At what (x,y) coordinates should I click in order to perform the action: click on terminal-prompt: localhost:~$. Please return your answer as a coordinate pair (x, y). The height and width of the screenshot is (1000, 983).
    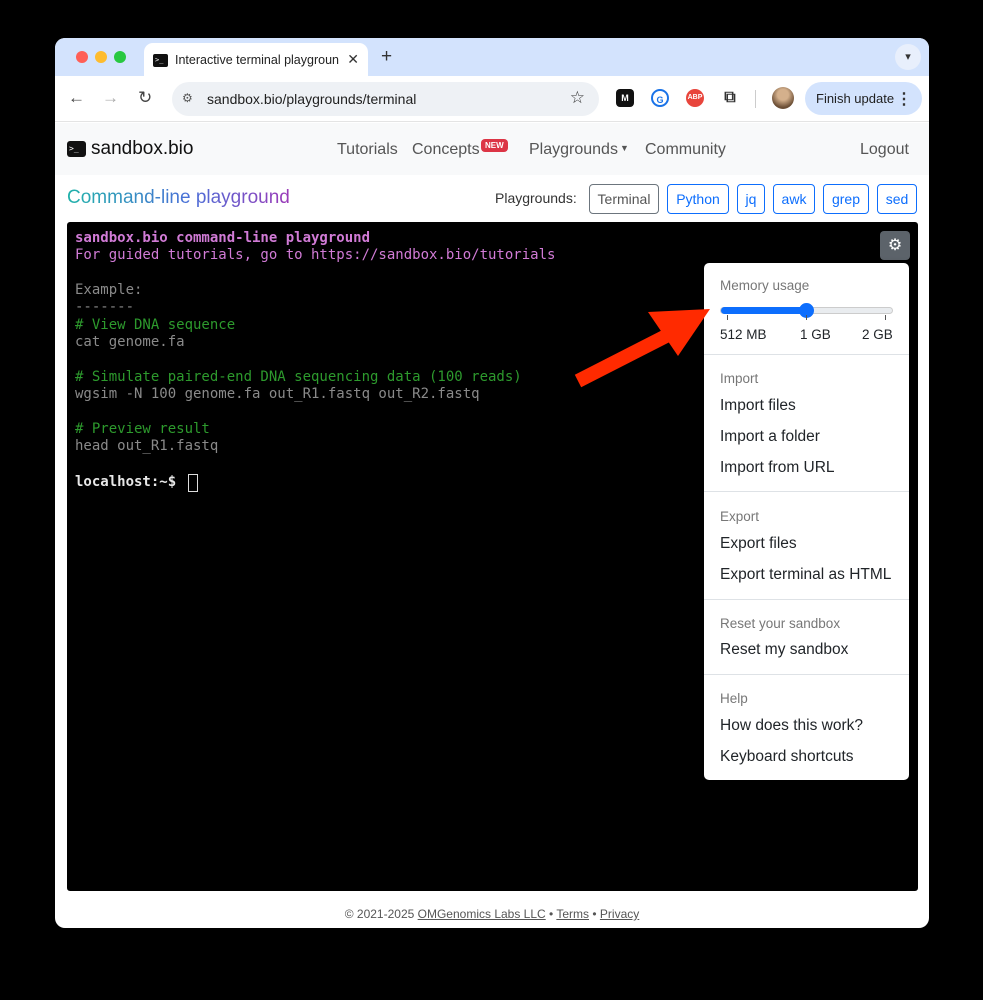
    Looking at the image, I should click on (130, 482).